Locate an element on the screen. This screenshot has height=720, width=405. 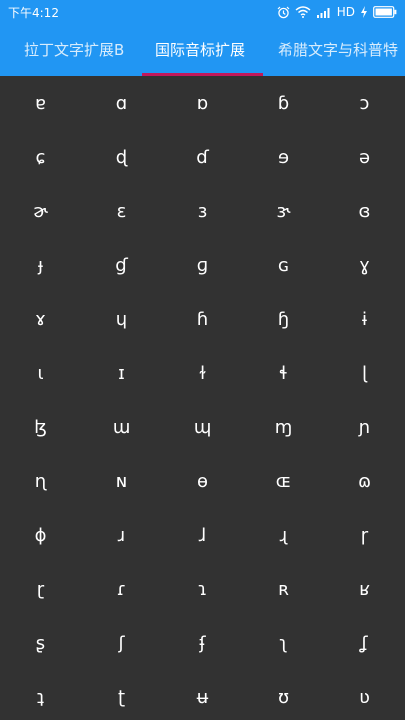
symbol-cell: ɺ is located at coordinates (202, 535).